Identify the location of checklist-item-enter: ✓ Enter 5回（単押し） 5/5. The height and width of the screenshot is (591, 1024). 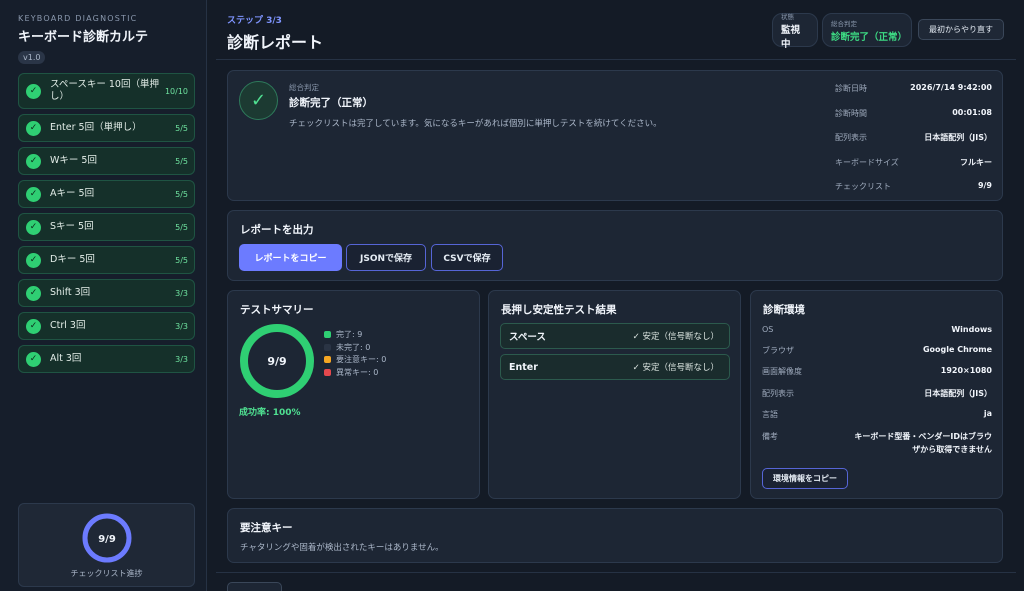
(106, 128).